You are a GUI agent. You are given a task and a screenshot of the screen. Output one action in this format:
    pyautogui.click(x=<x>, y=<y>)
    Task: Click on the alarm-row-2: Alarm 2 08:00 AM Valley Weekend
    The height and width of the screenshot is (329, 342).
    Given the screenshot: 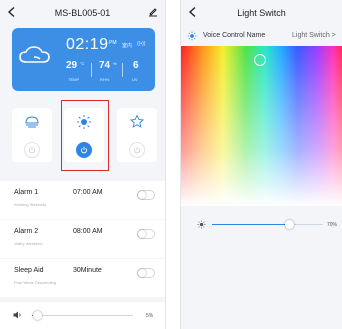 What is the action you would take?
    pyautogui.click(x=82, y=239)
    